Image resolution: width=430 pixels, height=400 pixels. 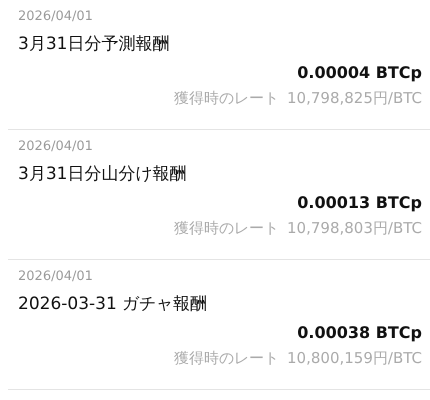 What do you see at coordinates (354, 98) in the screenshot?
I see `rate-value: 10,798,825円/BTC` at bounding box center [354, 98].